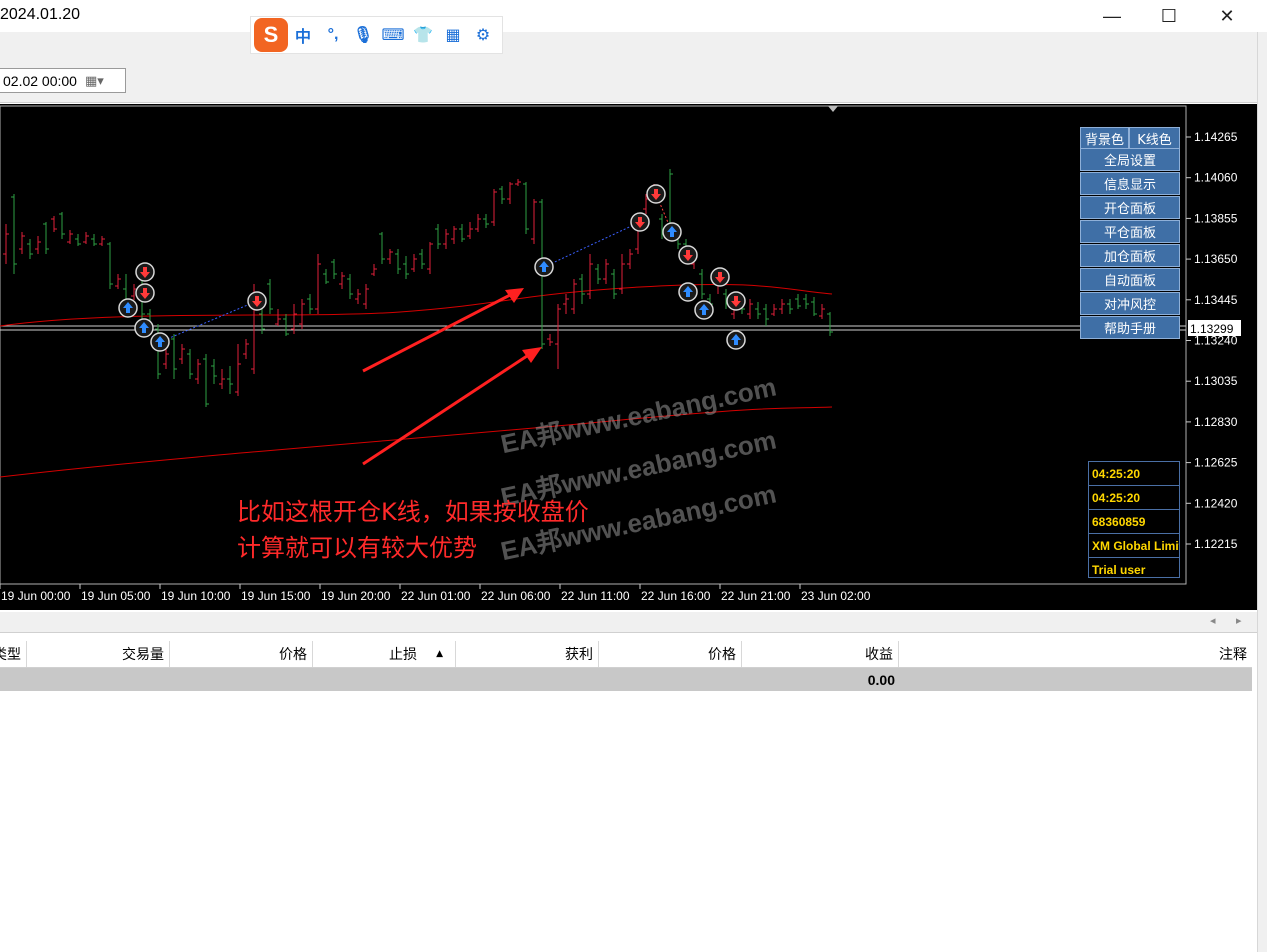 Image resolution: width=1267 pixels, height=952 pixels. Describe the element at coordinates (271, 35) in the screenshot. I see `sogou-logo-icon: S` at that location.